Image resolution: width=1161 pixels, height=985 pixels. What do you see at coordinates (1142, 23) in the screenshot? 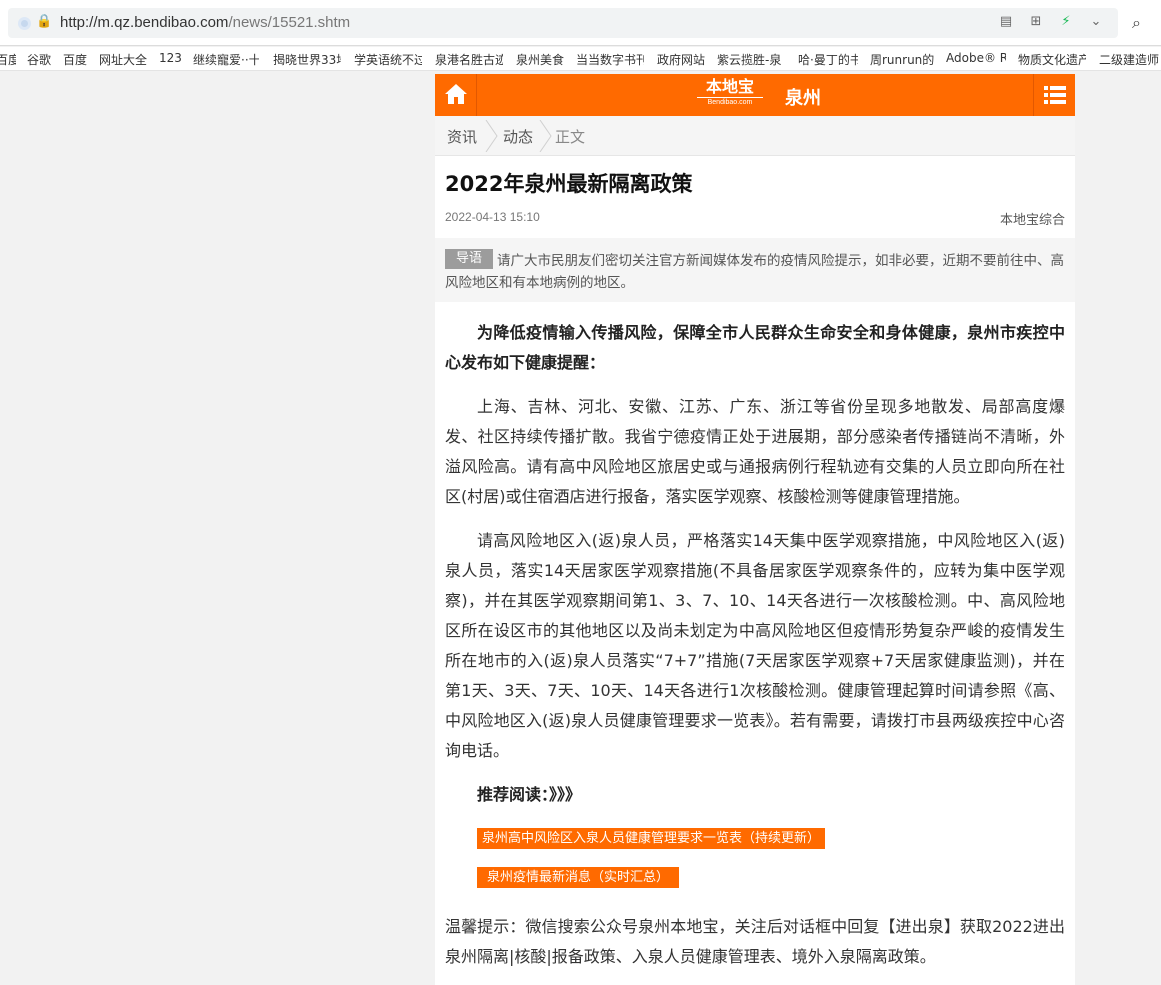
I see `search-icon: ⌕` at bounding box center [1142, 23].